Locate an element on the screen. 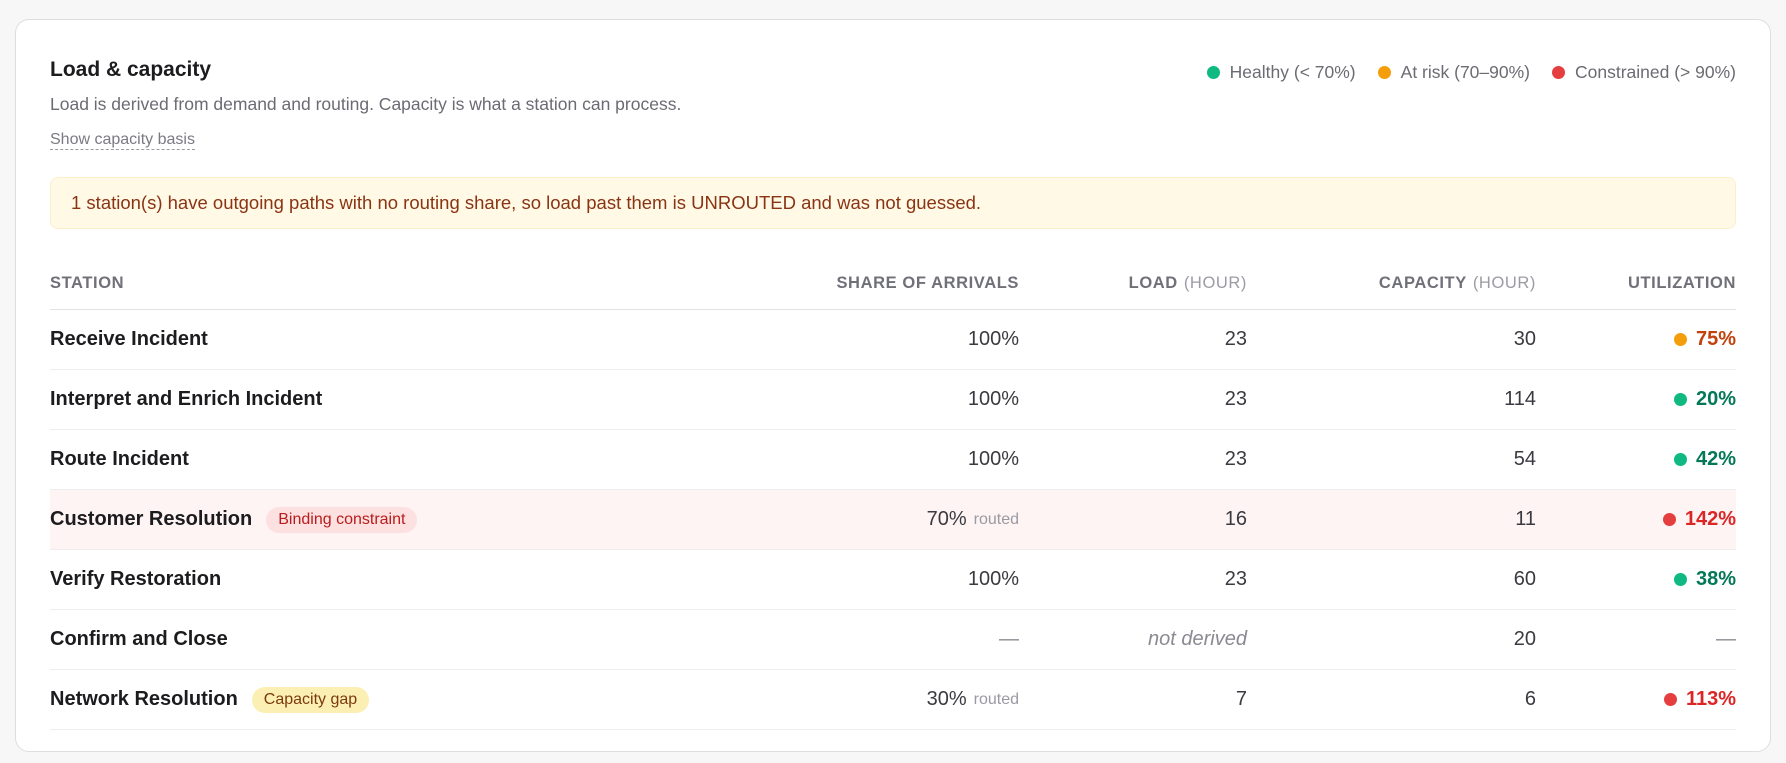  utilization-cell: 75% is located at coordinates (1704, 339).